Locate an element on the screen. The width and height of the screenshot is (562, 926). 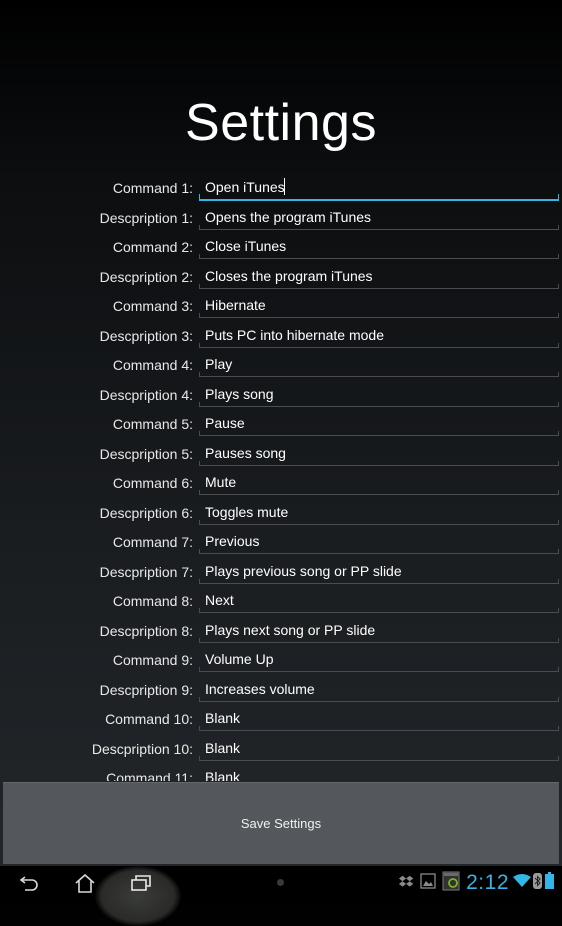
home-icon is located at coordinates (85, 883).